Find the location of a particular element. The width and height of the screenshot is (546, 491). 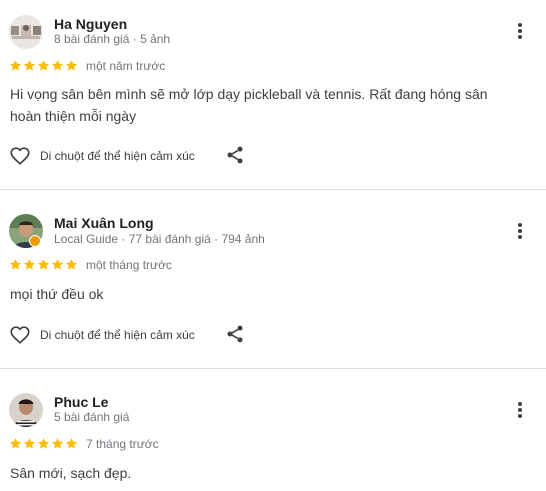

review-text: mọi thứ đều ok is located at coordinates (57, 294).